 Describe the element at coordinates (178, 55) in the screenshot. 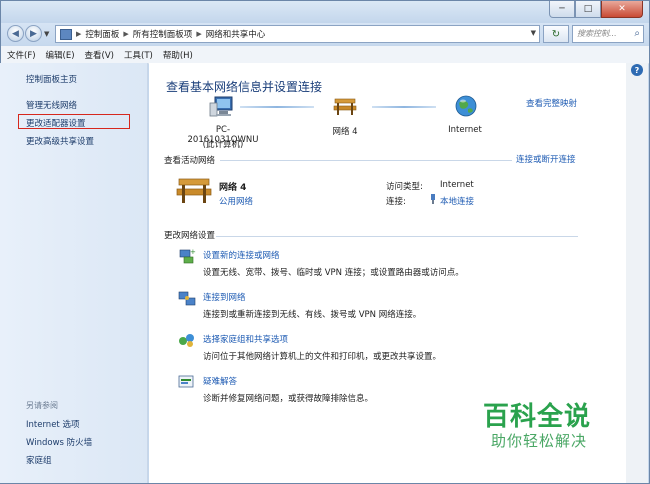

I see `menu-help: 帮助(H)` at that location.